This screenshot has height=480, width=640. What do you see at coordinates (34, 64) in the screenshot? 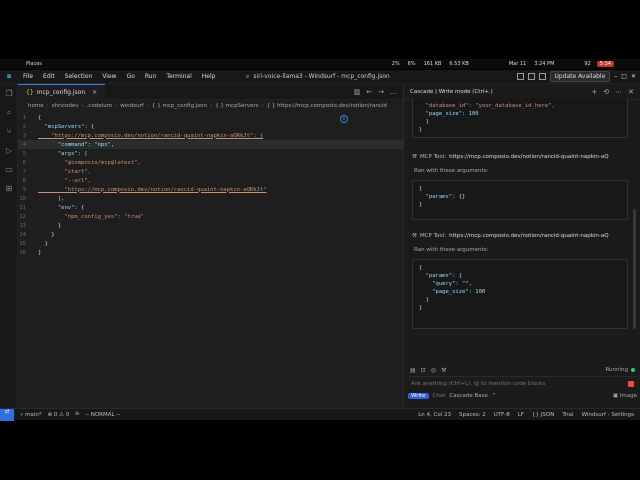
I see `workspace-label: Places` at bounding box center [34, 64].